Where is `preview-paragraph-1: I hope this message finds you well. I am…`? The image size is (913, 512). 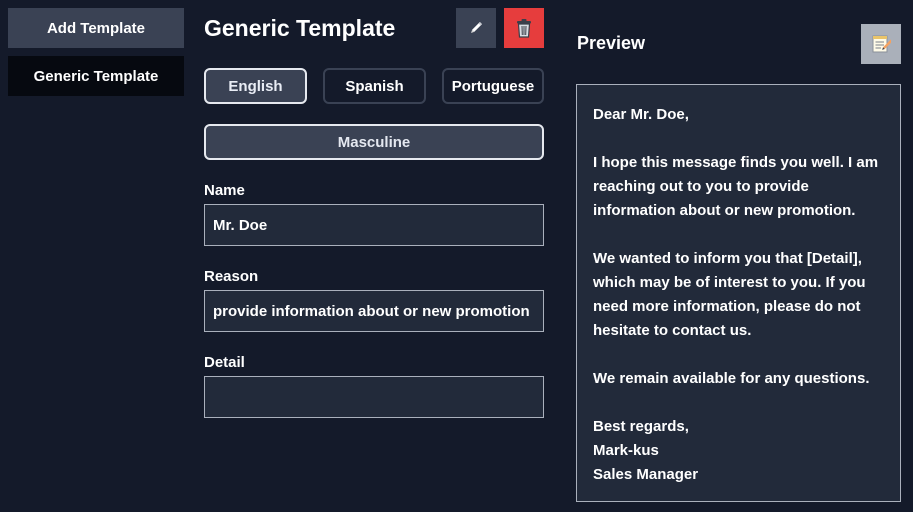 preview-paragraph-1: I hope this message finds you well. I am… is located at coordinates (736, 186).